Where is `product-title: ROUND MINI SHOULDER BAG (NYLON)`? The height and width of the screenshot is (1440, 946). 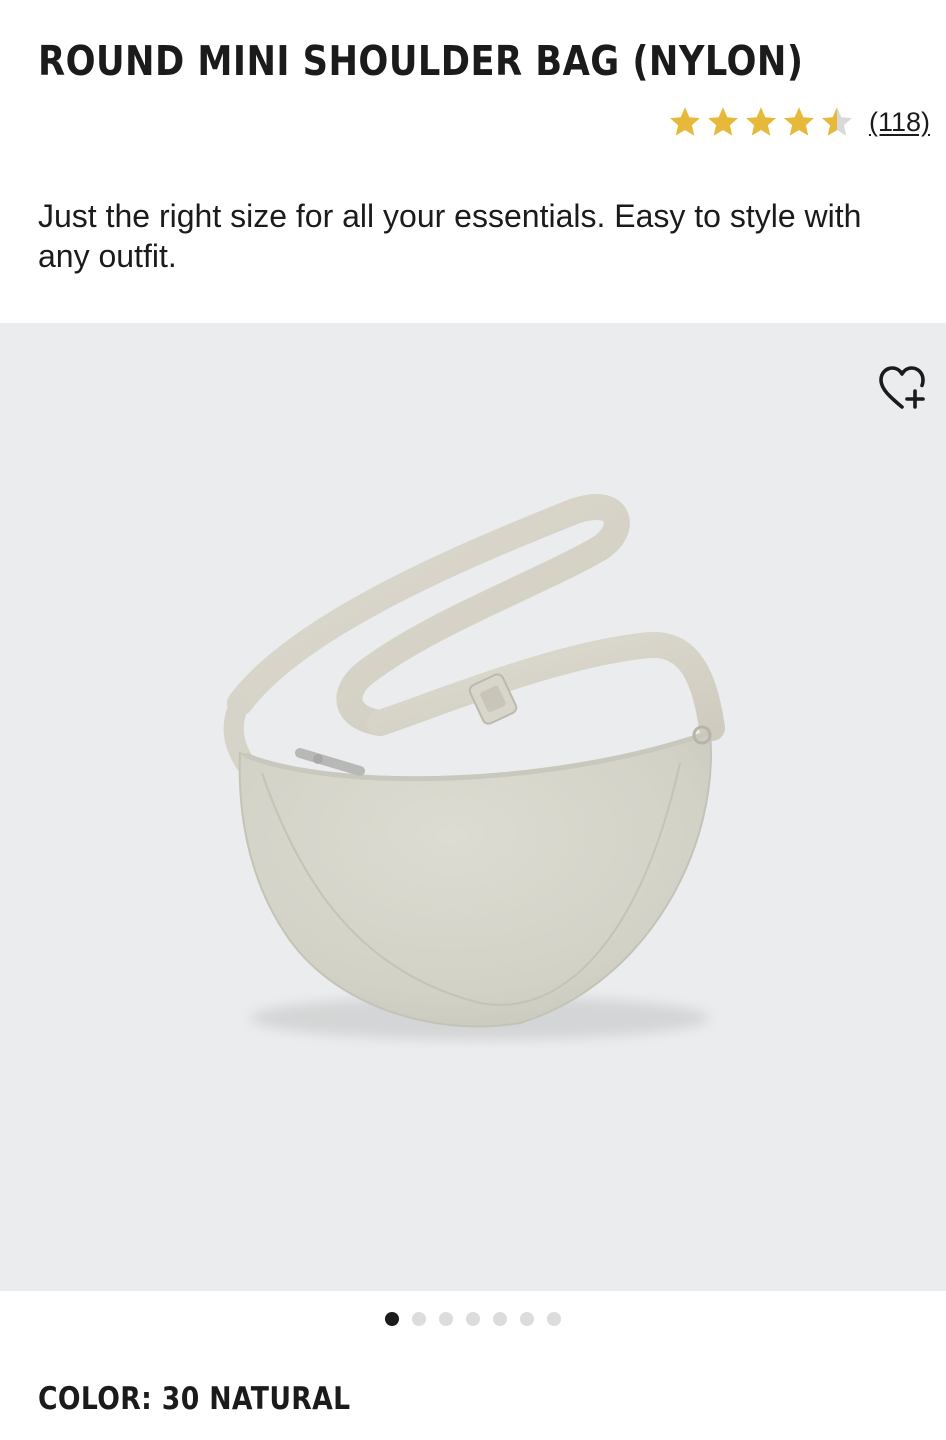 product-title: ROUND MINI SHOULDER BAG (NYLON) is located at coordinates (421, 61).